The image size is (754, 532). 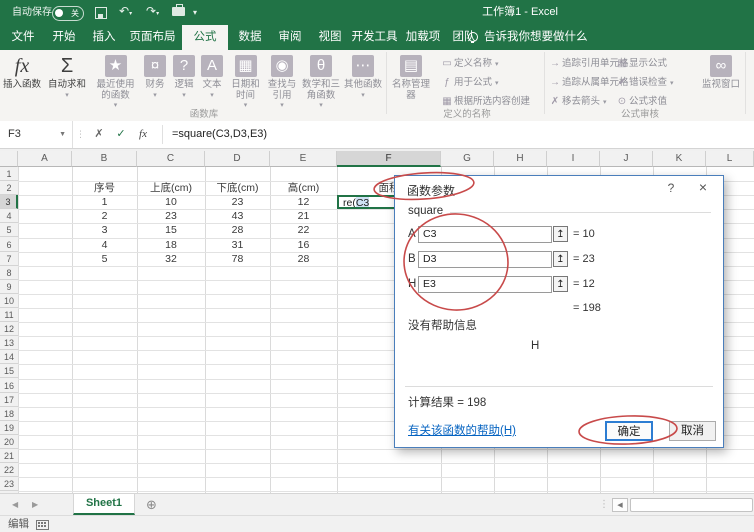 I want to click on ribbon-button-recent-functions: ★ 最近使用的函数 ▾, so click(x=115, y=84).